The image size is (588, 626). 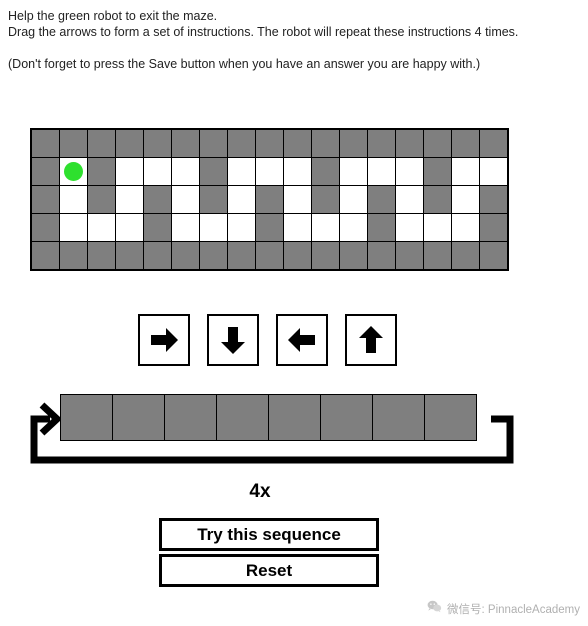 I want to click on arrow-up-icon, so click(x=371, y=340).